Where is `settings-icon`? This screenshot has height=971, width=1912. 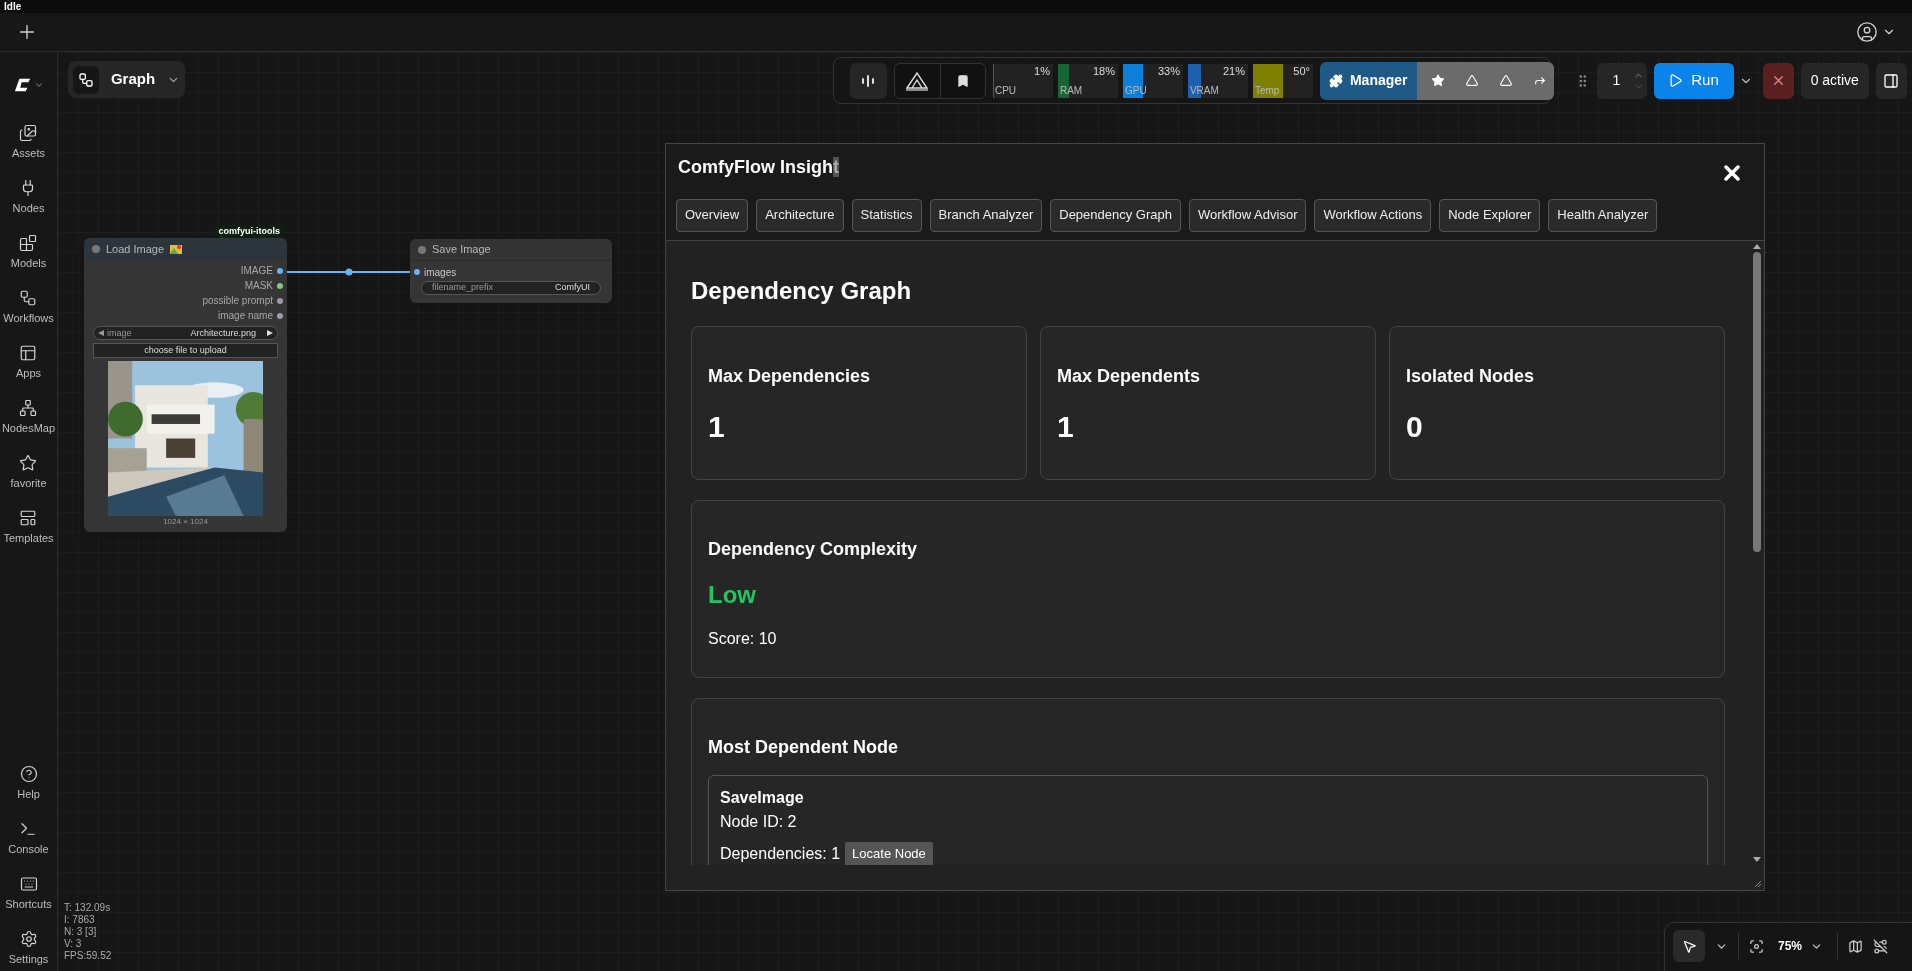 settings-icon is located at coordinates (28, 939).